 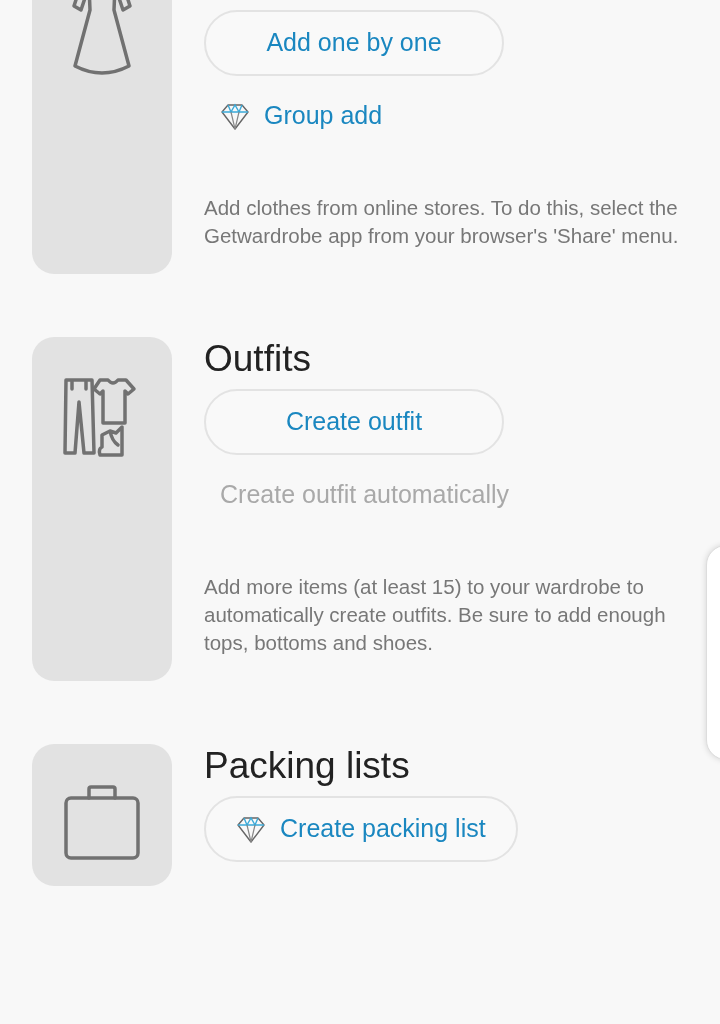 I want to click on section-title: Outfits, so click(x=258, y=359).